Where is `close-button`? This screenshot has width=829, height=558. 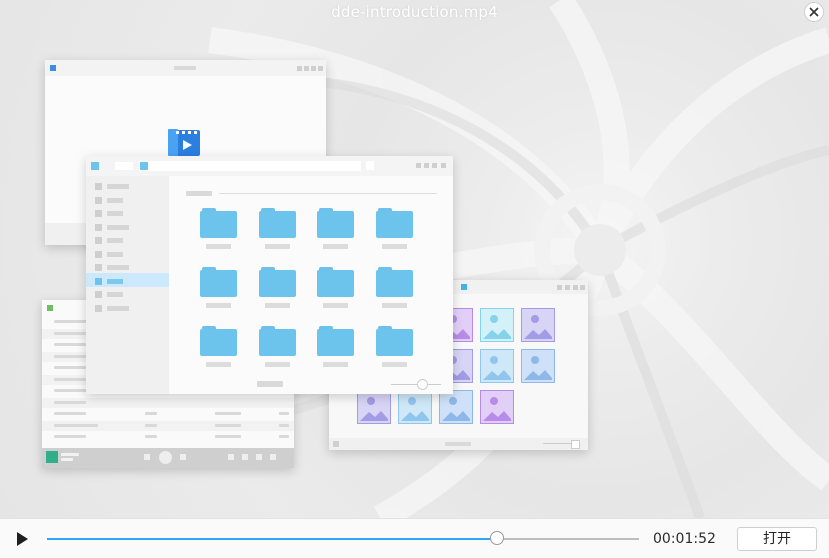 close-button is located at coordinates (814, 12).